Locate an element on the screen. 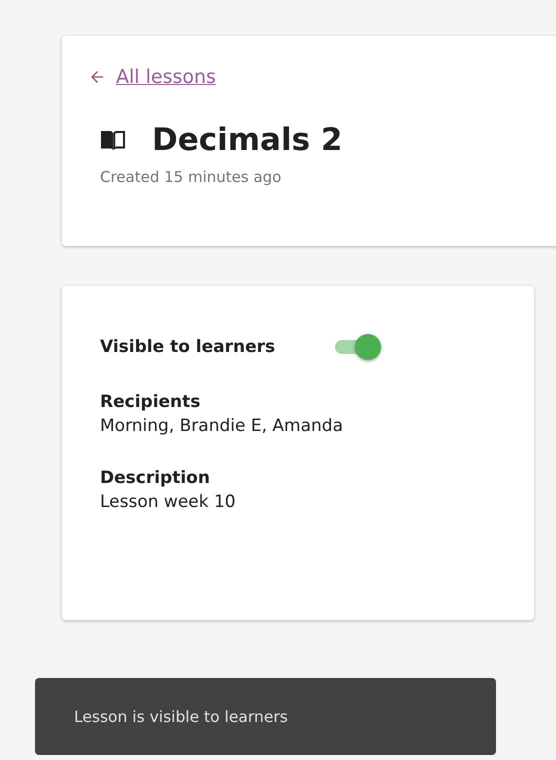 Image resolution: width=556 pixels, height=760 pixels. book-icon is located at coordinates (113, 140).